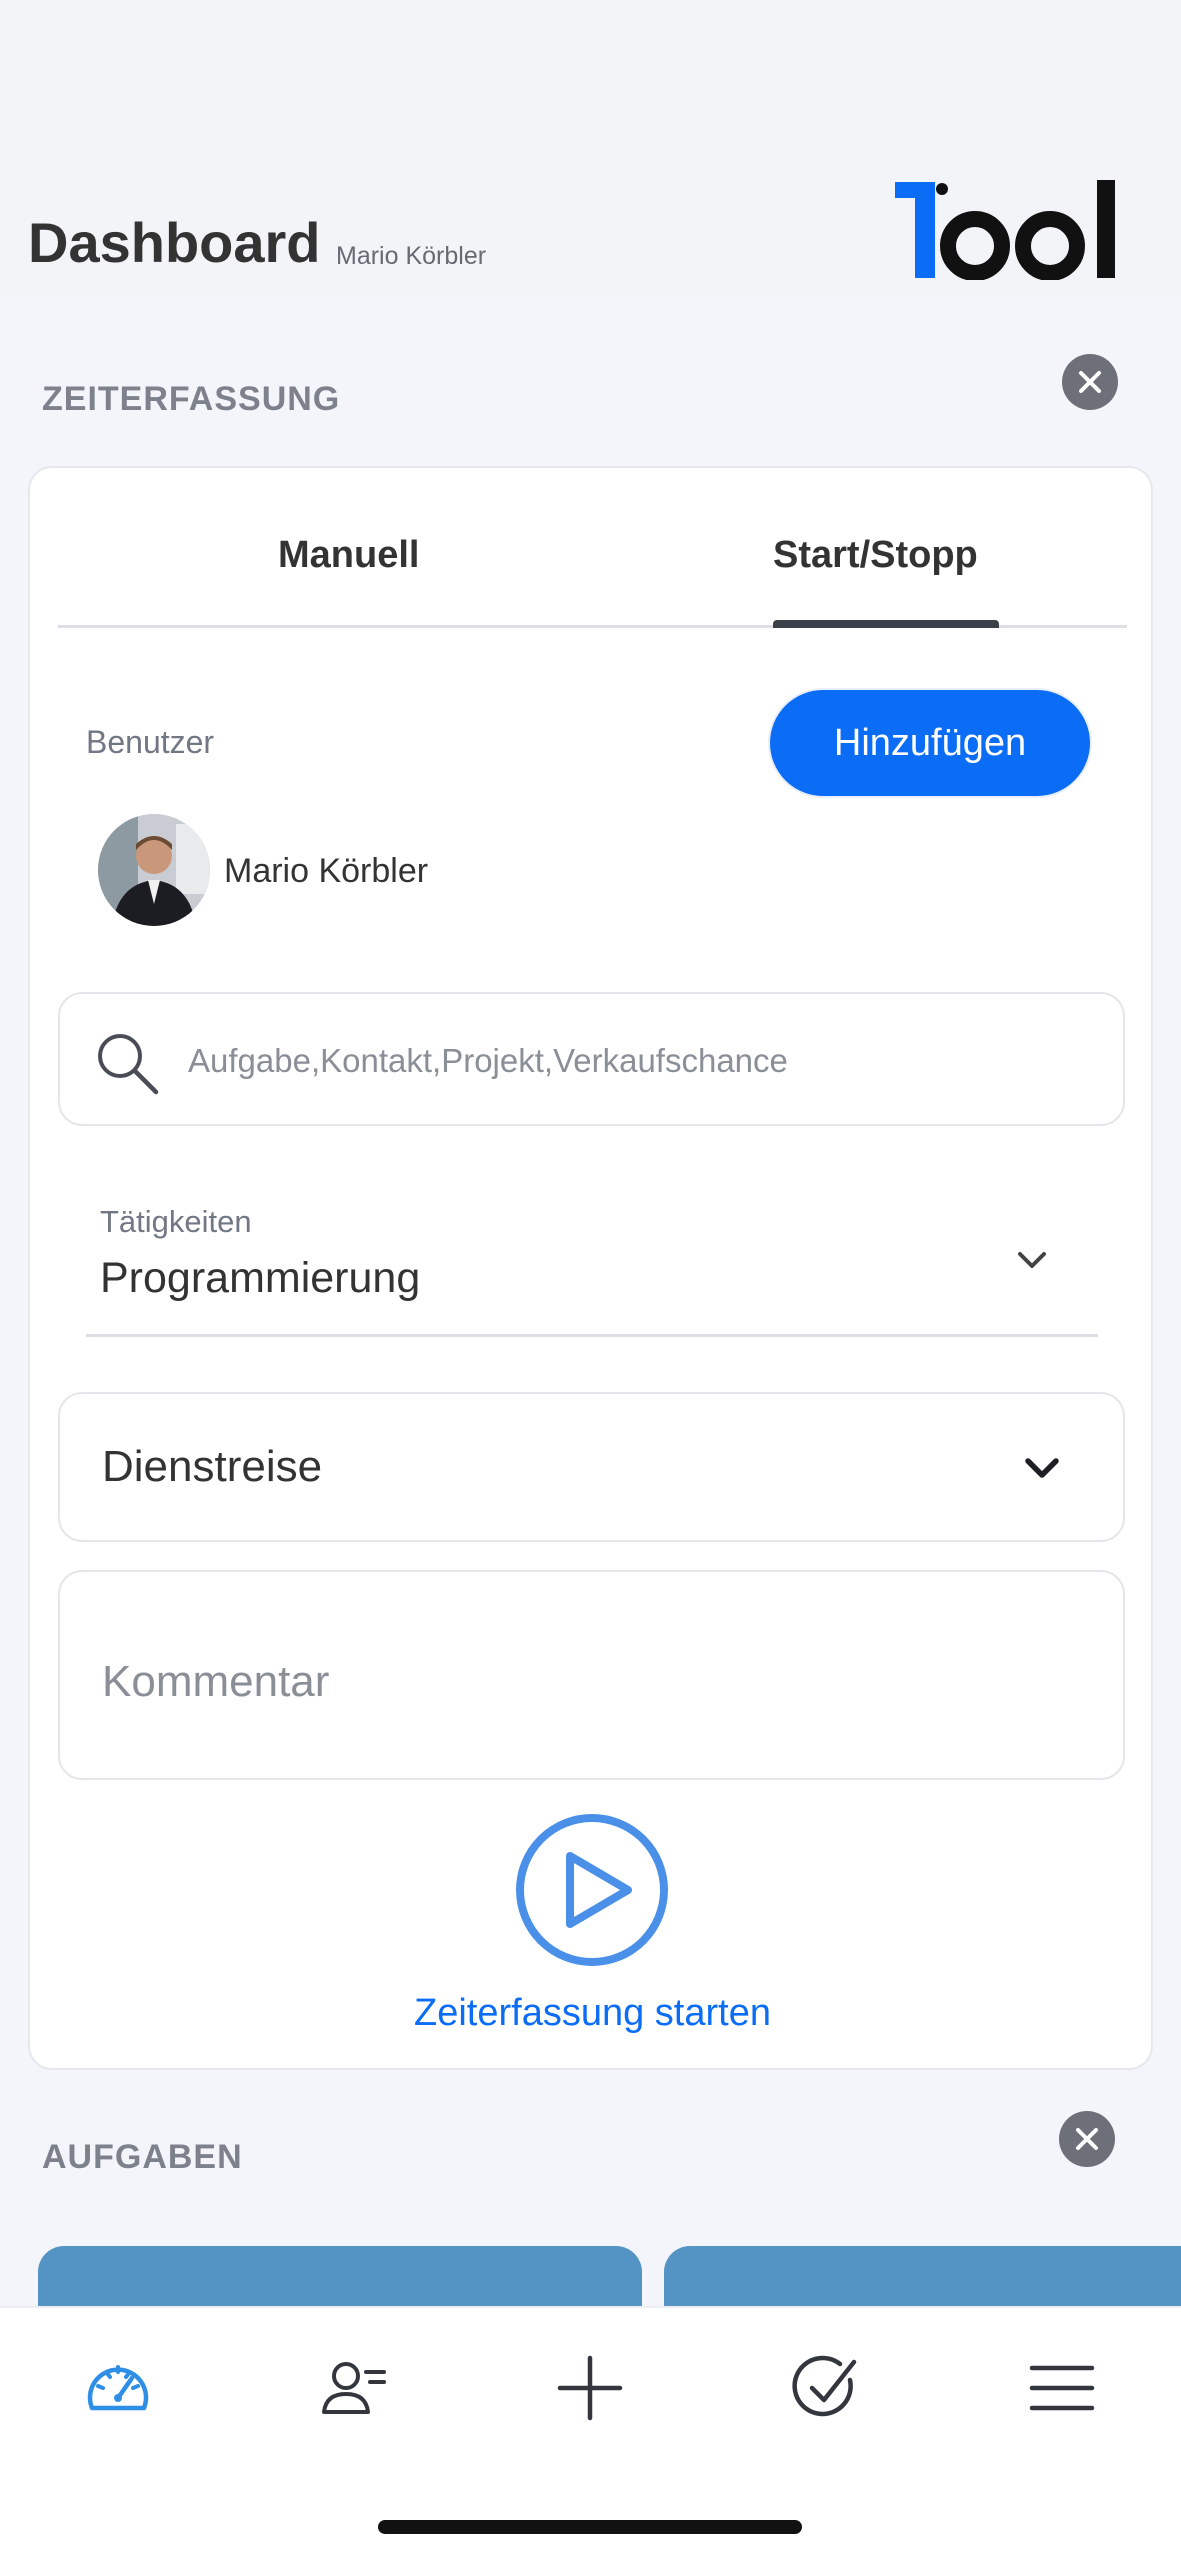  What do you see at coordinates (591, 1467) in the screenshot?
I see `travel-select: Dienstreise` at bounding box center [591, 1467].